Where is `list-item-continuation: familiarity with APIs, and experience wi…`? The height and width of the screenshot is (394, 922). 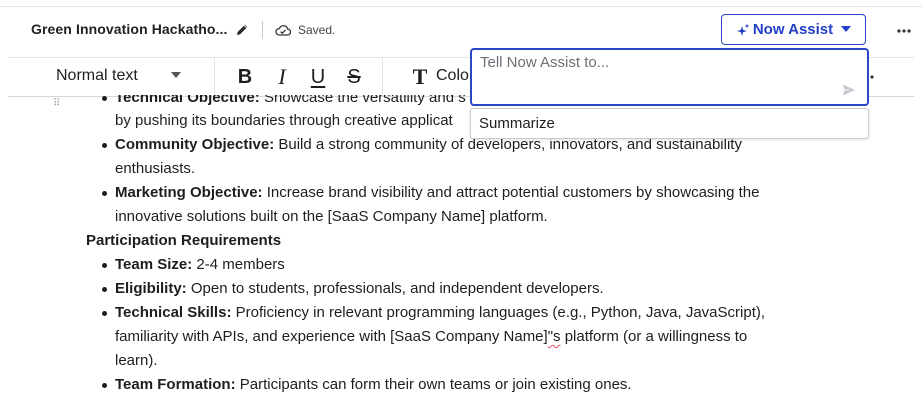
list-item-continuation: familiarity with APIs, and experience wi… is located at coordinates (455, 337).